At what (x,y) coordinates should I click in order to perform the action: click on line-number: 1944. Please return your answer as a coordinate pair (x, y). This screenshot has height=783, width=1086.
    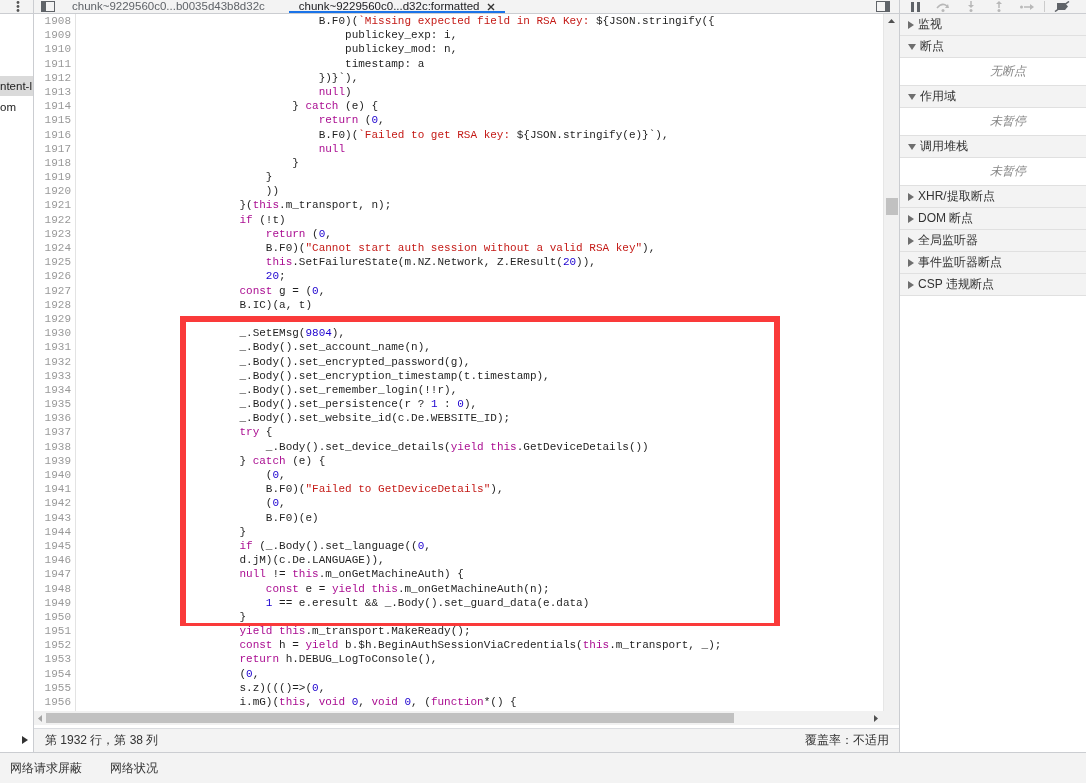
    Looking at the image, I should click on (57, 531).